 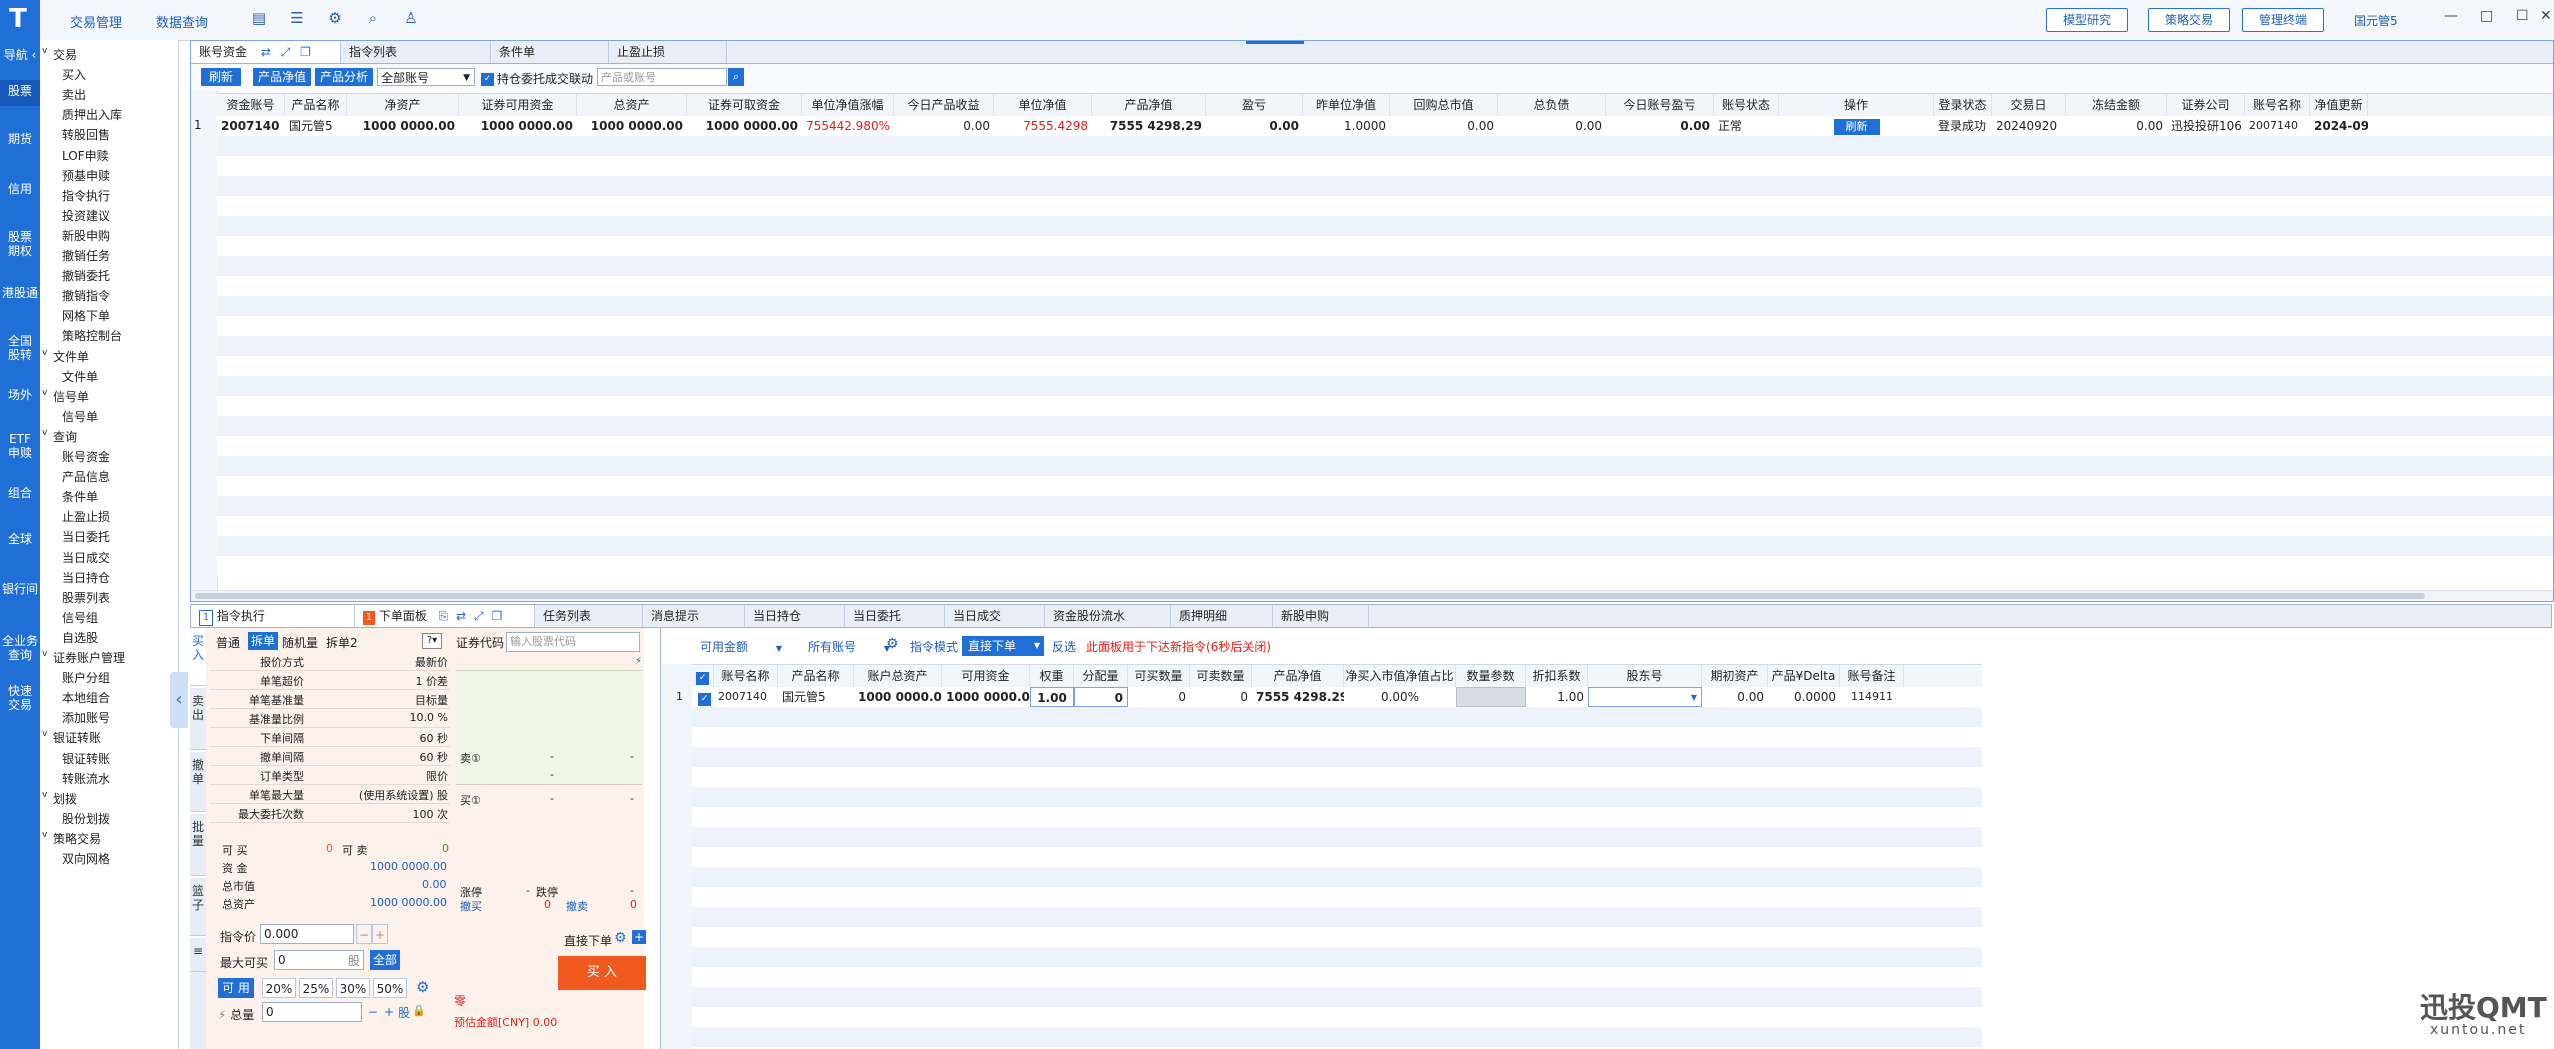 What do you see at coordinates (373, 18) in the screenshot?
I see `search-icon: ⌕` at bounding box center [373, 18].